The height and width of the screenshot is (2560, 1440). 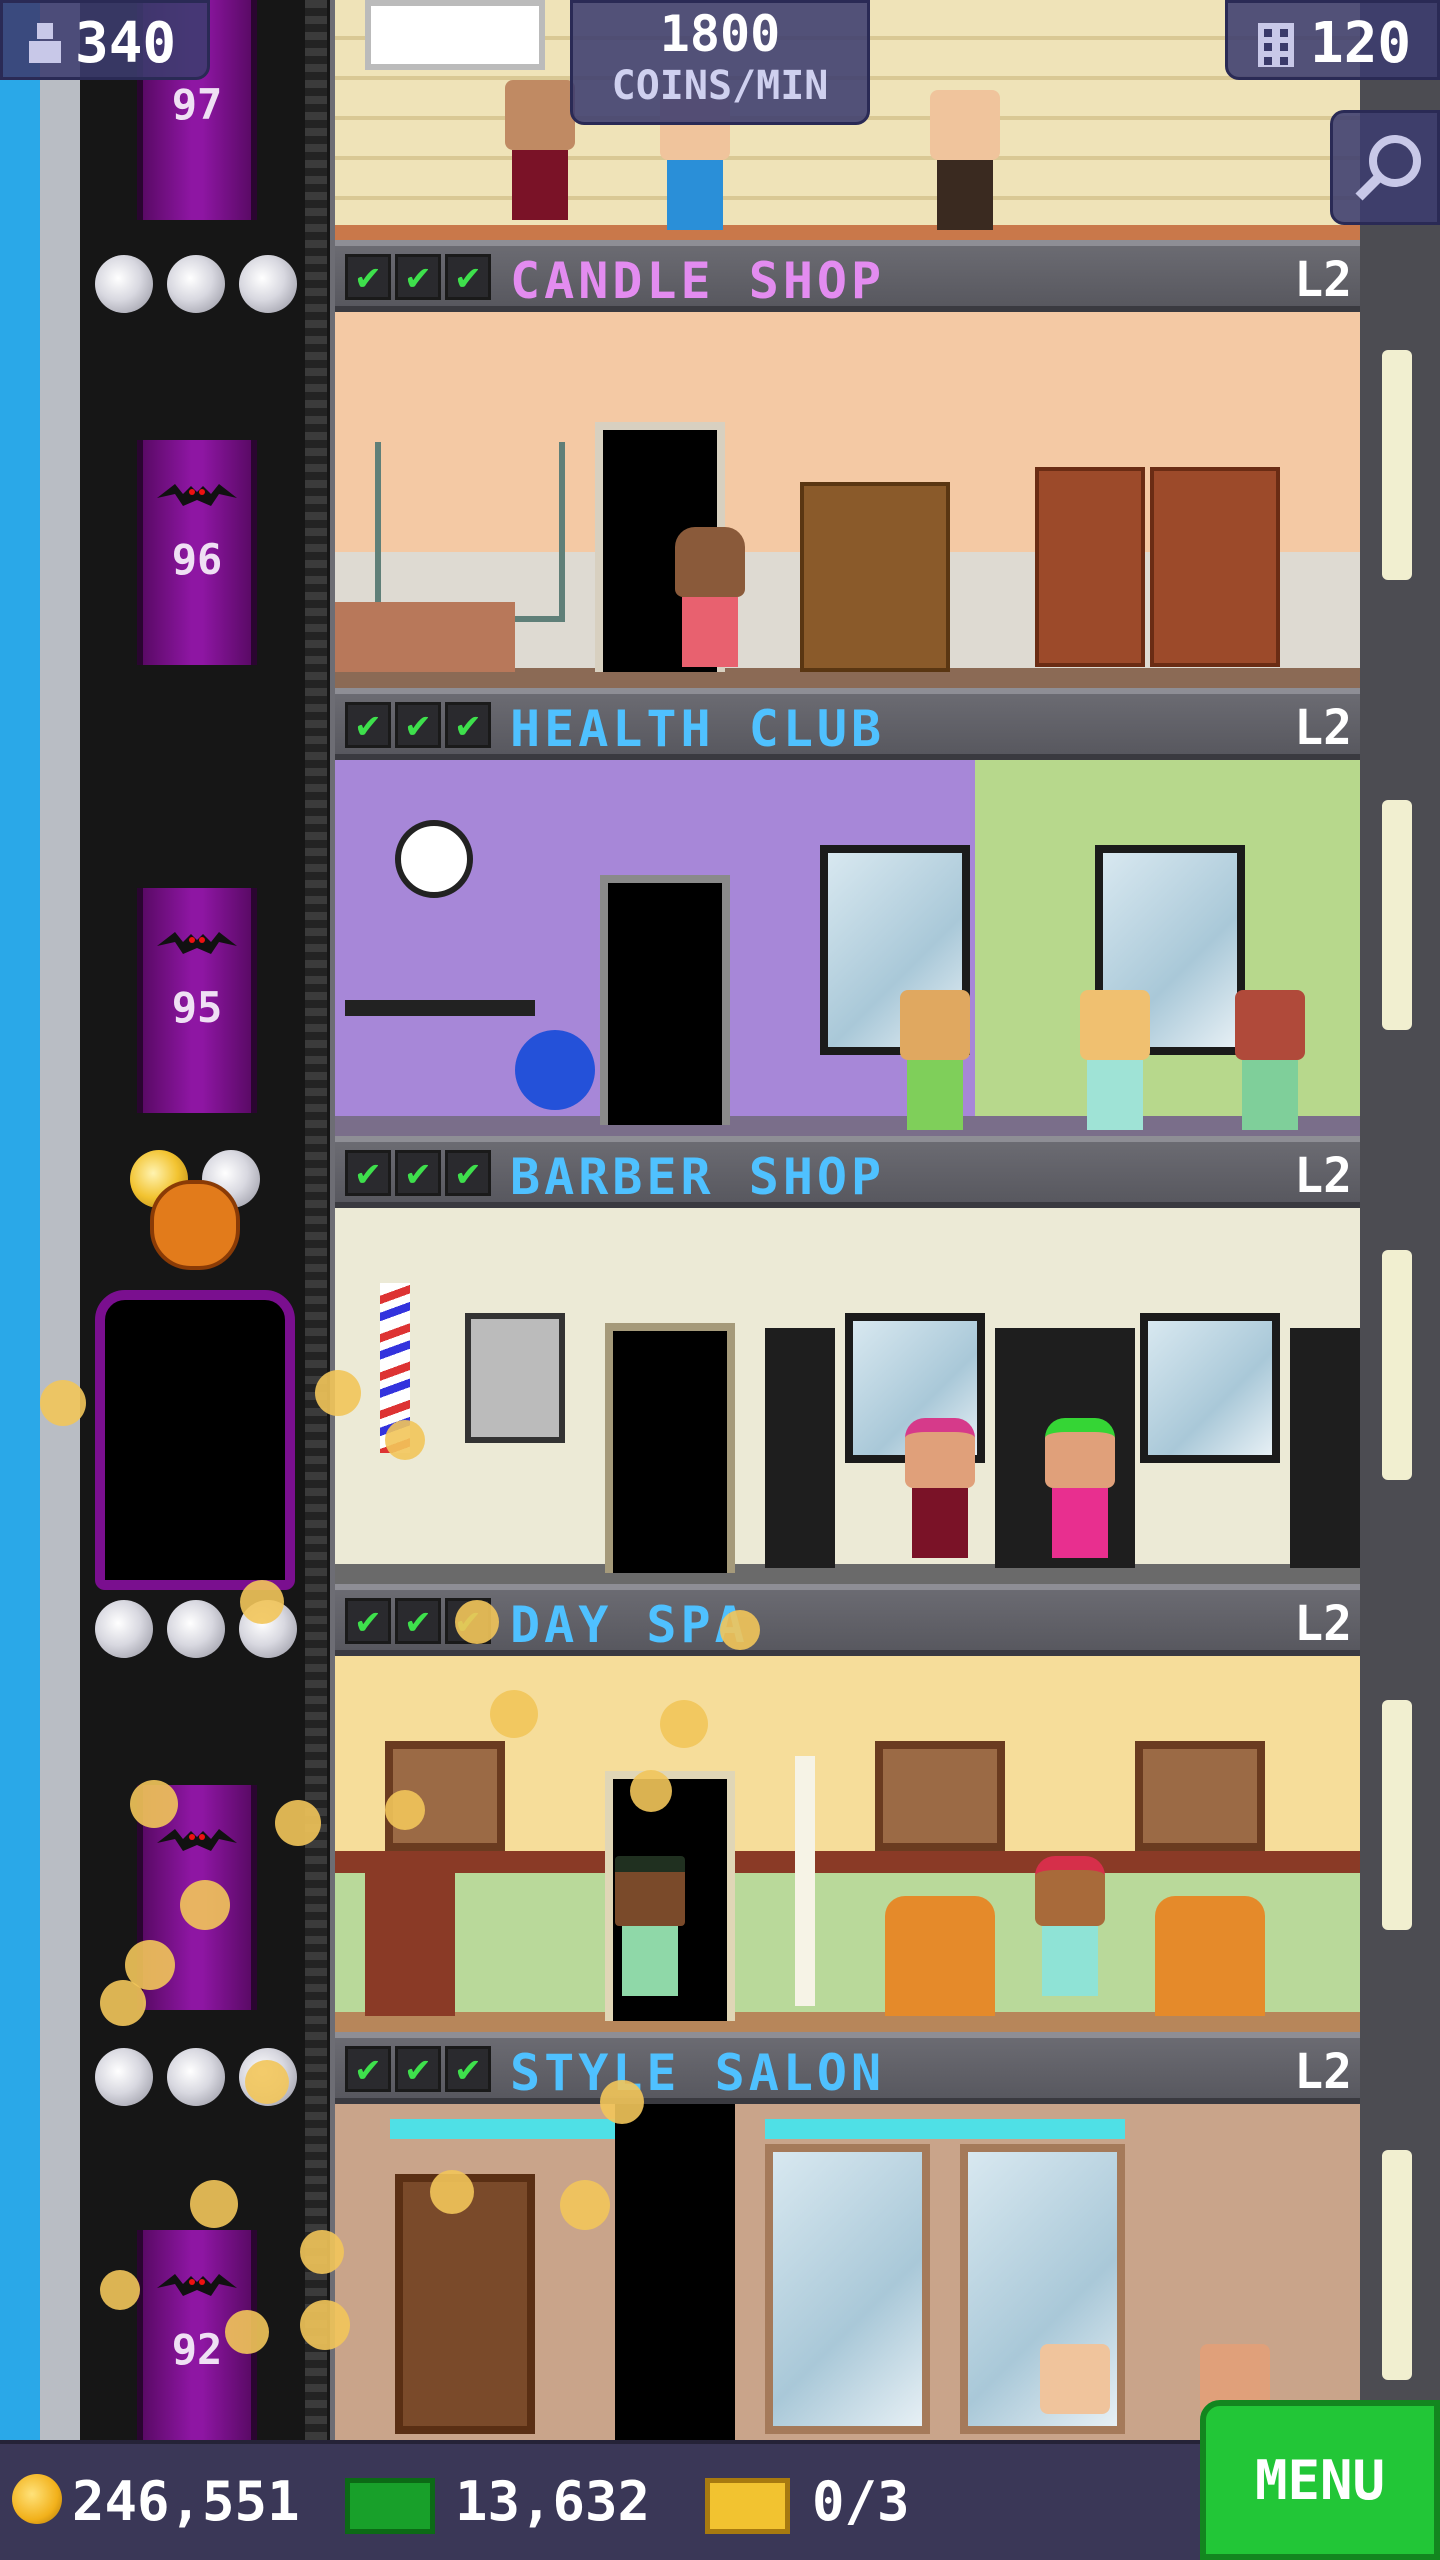 What do you see at coordinates (698, 281) in the screenshot?
I see `floor-name: CANDLE SHOP` at bounding box center [698, 281].